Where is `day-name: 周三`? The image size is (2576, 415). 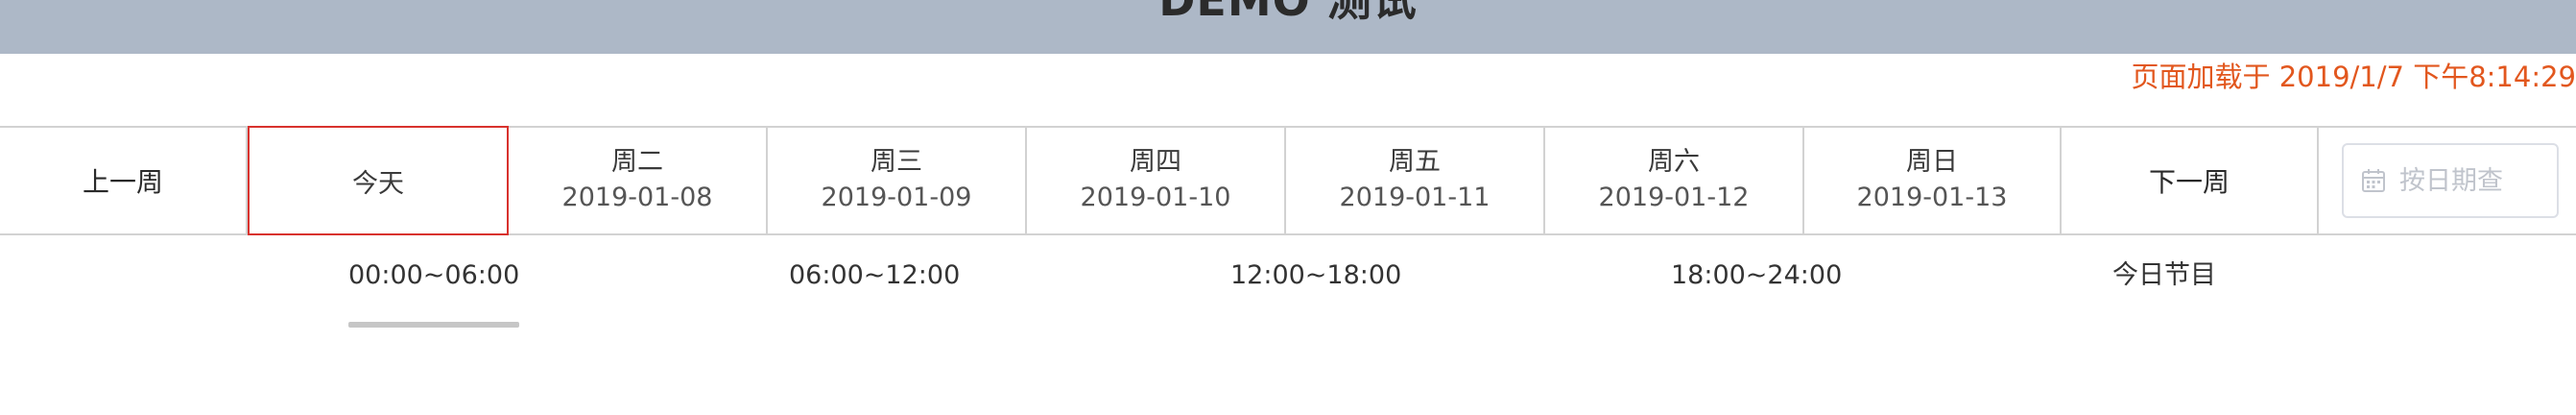 day-name: 周三 is located at coordinates (896, 162).